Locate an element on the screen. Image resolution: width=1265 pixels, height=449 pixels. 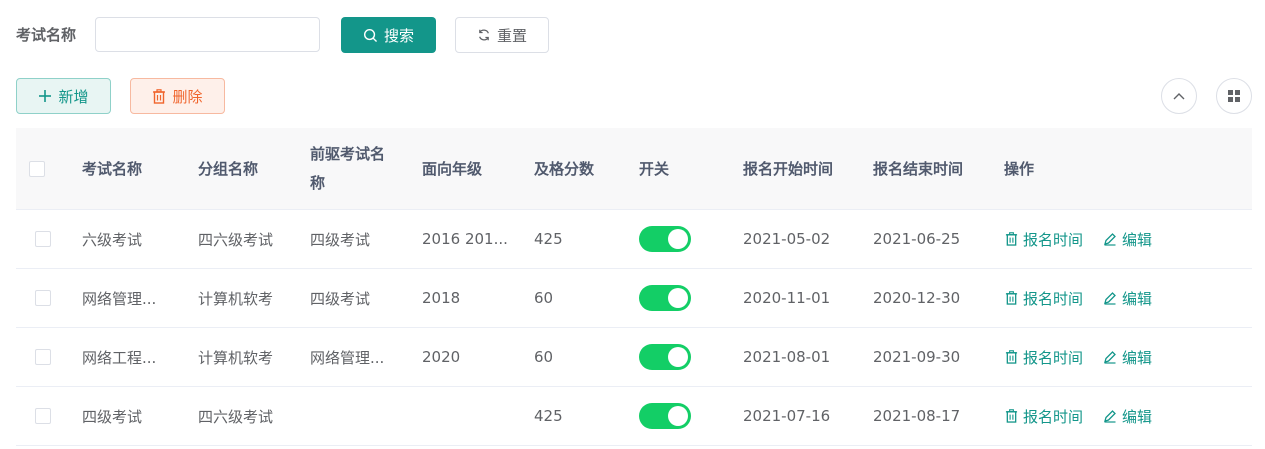
cell-exam-name: 六级考试 is located at coordinates (112, 239).